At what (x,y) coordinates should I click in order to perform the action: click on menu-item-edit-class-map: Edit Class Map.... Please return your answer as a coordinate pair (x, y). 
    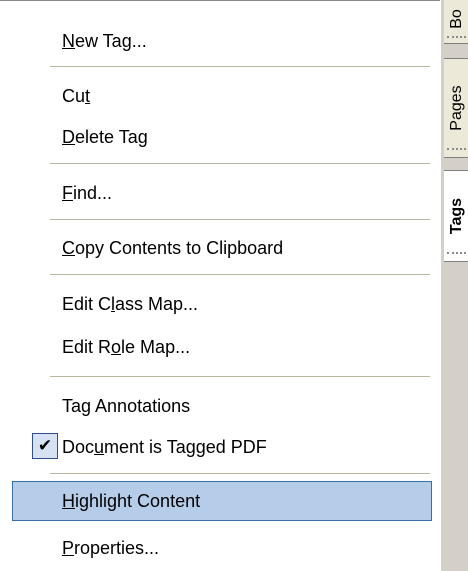
    Looking at the image, I should click on (222, 304).